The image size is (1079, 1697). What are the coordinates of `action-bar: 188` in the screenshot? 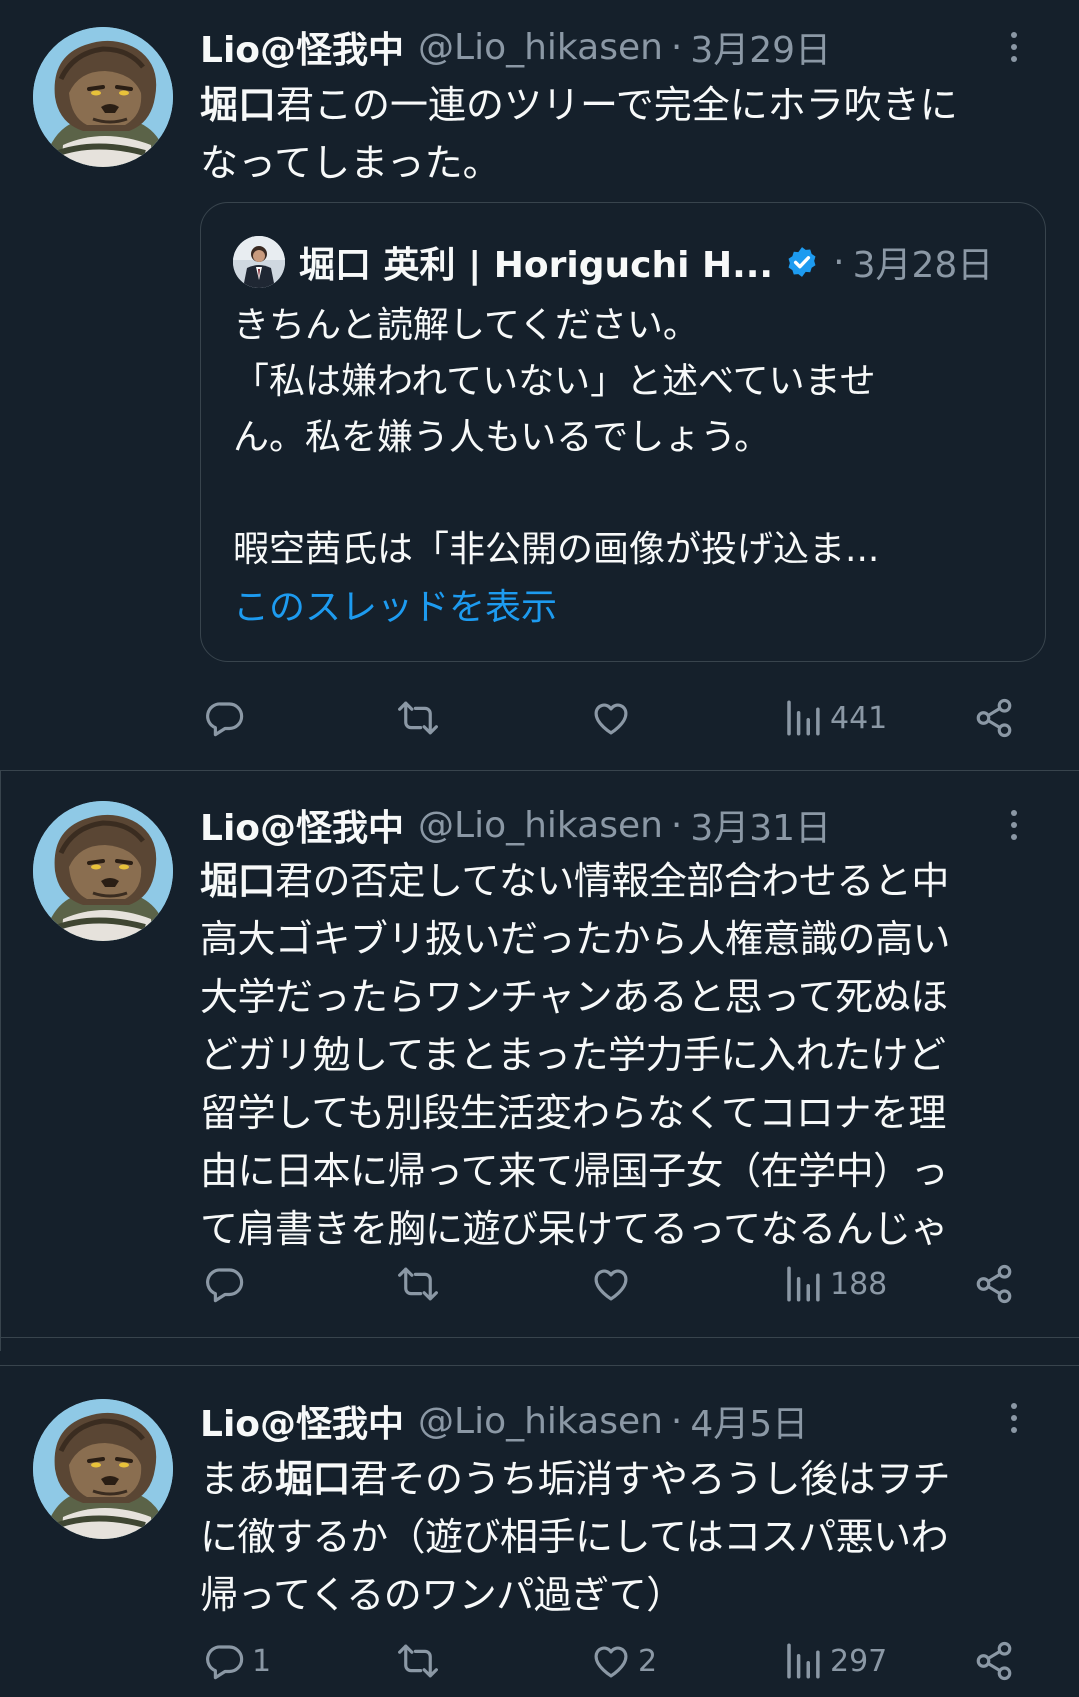 It's located at (539, 1284).